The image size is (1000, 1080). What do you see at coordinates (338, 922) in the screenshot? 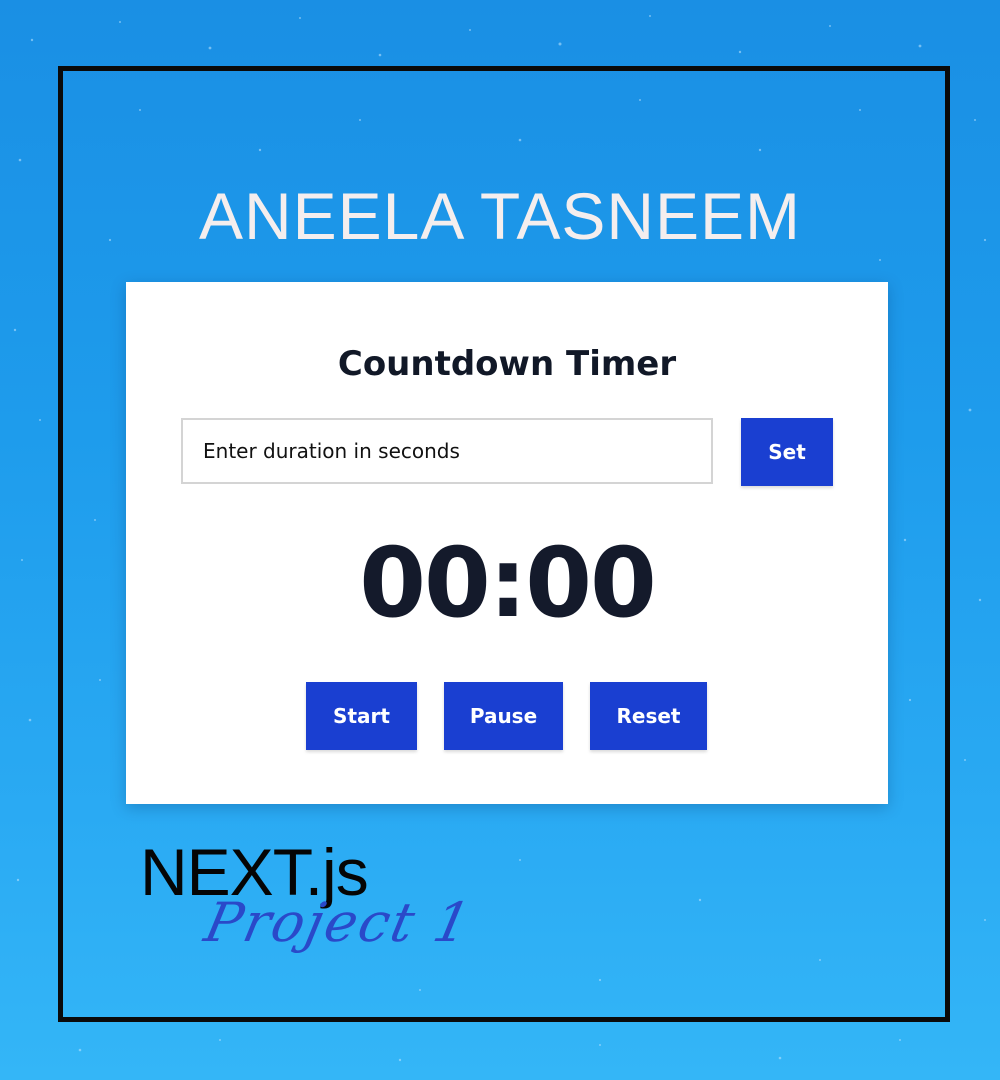
I see `project-label: Project 1` at bounding box center [338, 922].